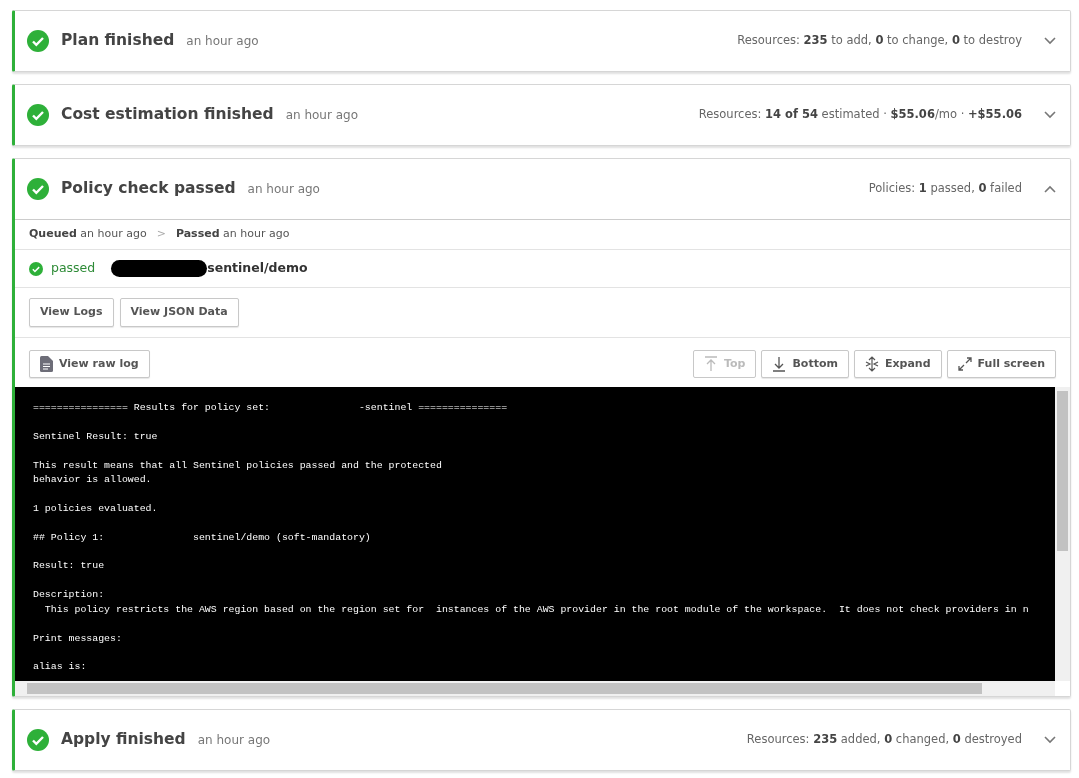  What do you see at coordinates (884, 740) in the screenshot?
I see `step-summary: Resources: 235 added, 0 changed, 0 destroyed` at bounding box center [884, 740].